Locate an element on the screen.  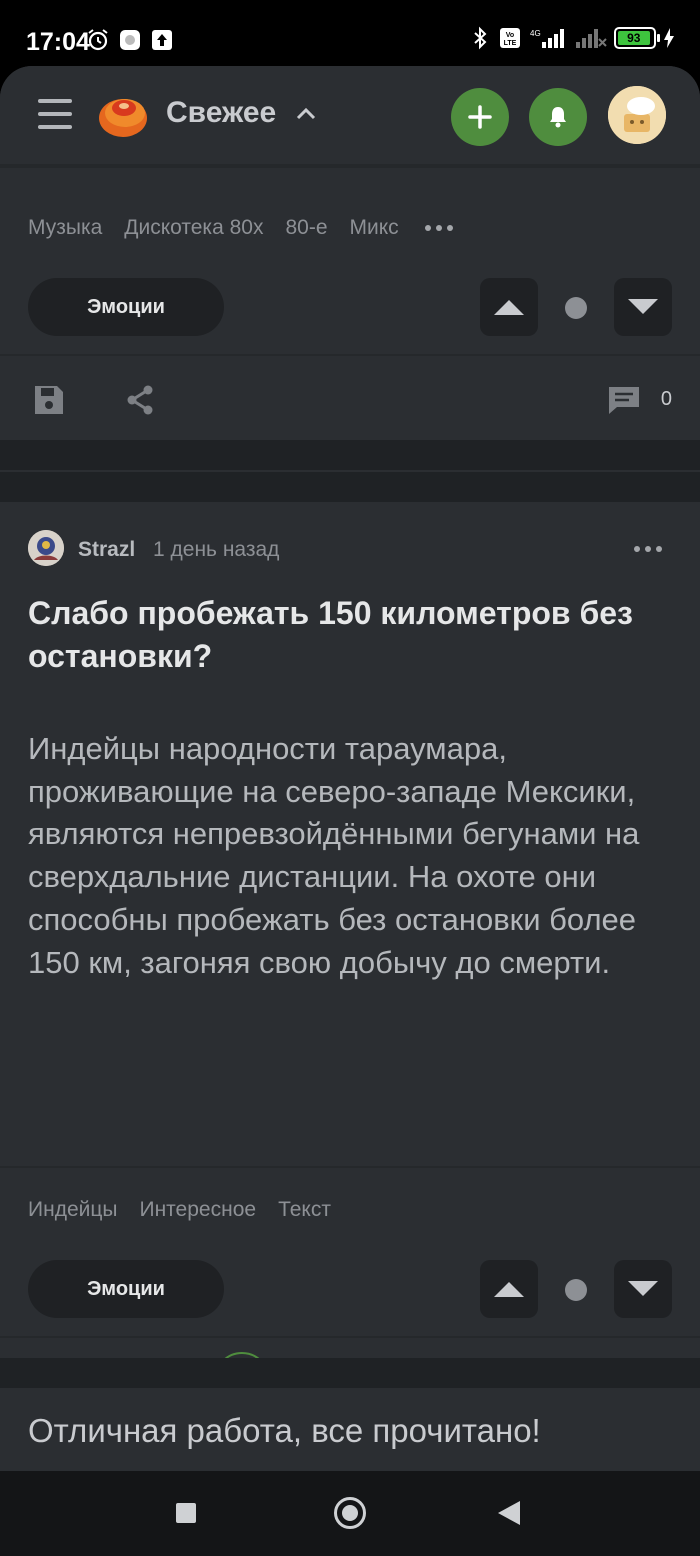
divider is located at coordinates (350, 1167).